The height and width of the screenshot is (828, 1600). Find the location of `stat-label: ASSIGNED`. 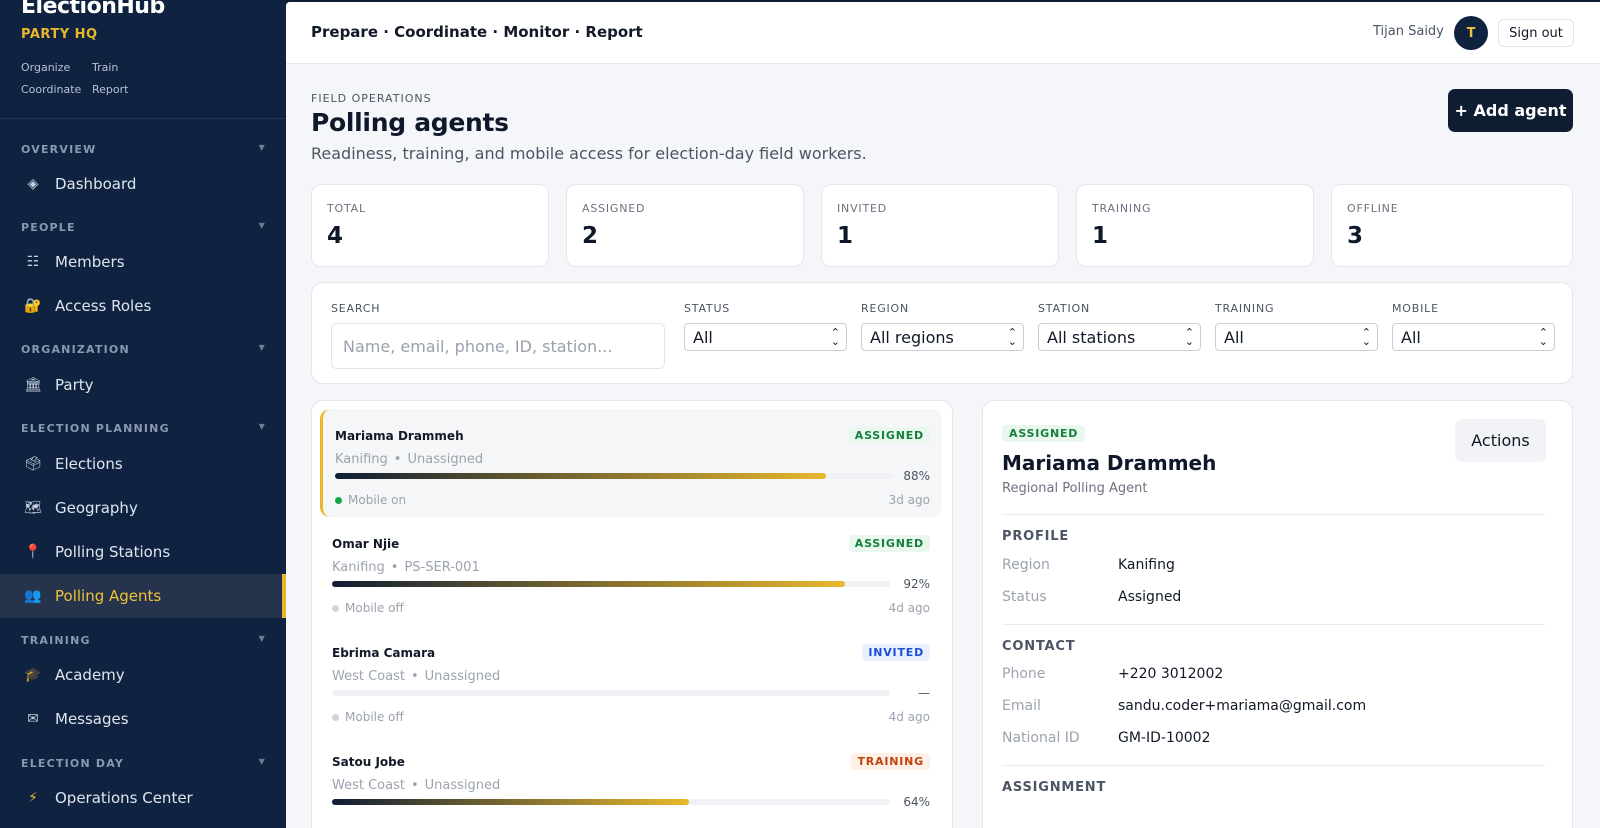

stat-label: ASSIGNED is located at coordinates (614, 208).